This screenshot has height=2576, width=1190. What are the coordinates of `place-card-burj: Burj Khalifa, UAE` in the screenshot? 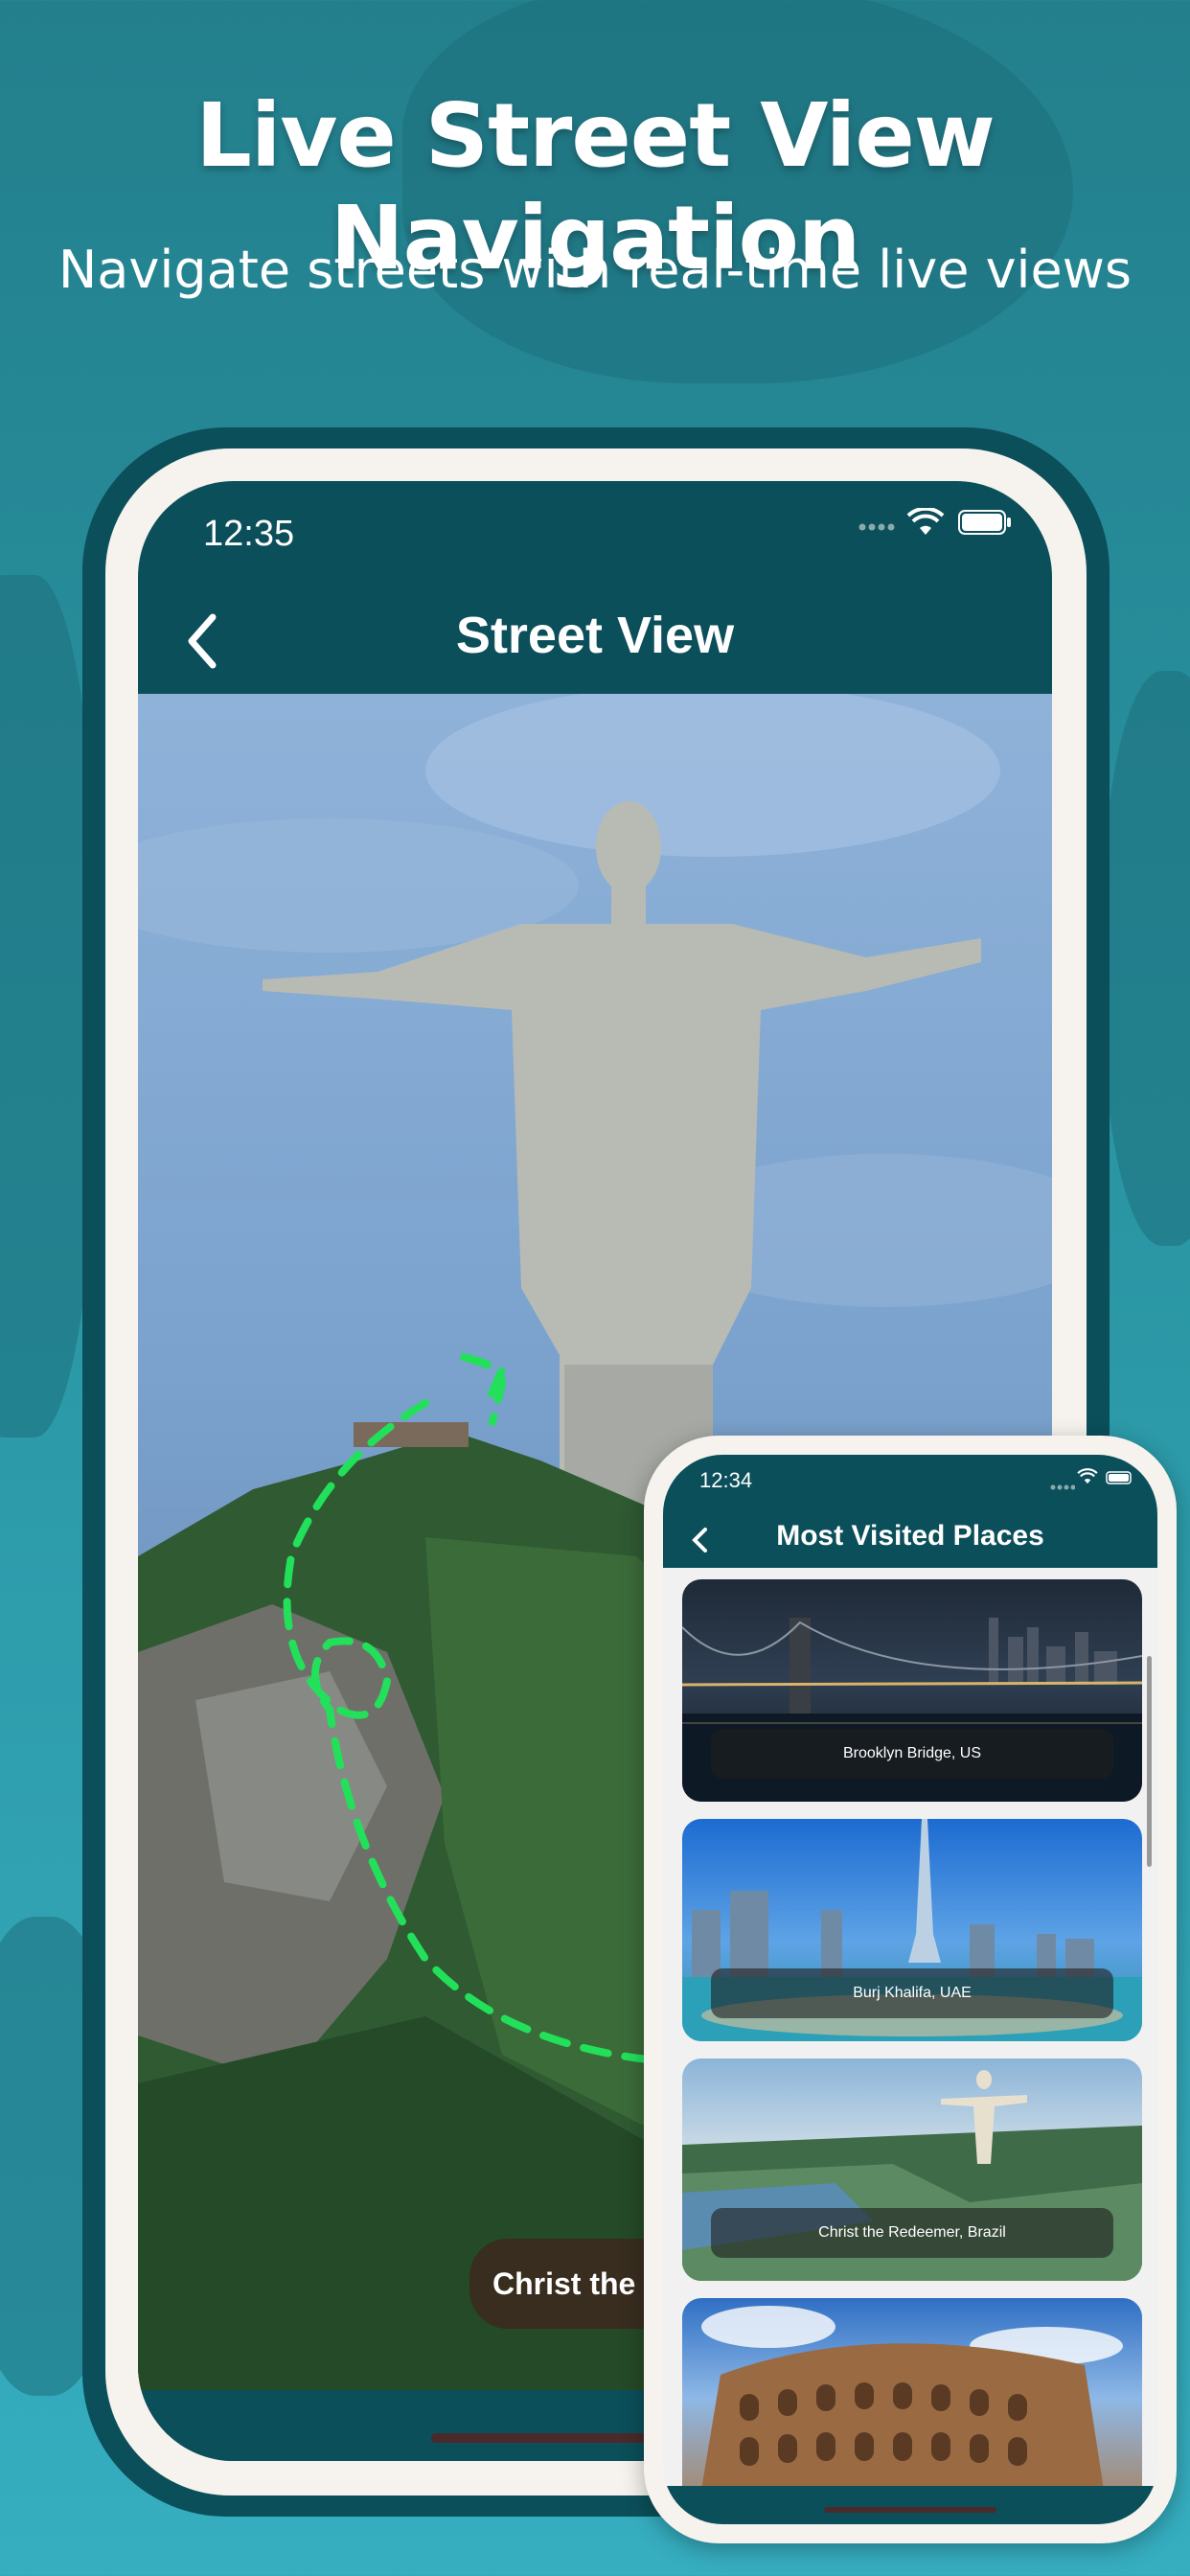 It's located at (912, 1930).